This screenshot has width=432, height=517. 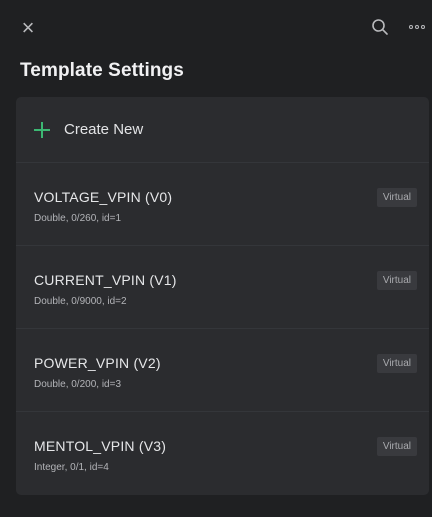 What do you see at coordinates (105, 280) in the screenshot?
I see `pin-name: CURRENT_VPIN (V1)` at bounding box center [105, 280].